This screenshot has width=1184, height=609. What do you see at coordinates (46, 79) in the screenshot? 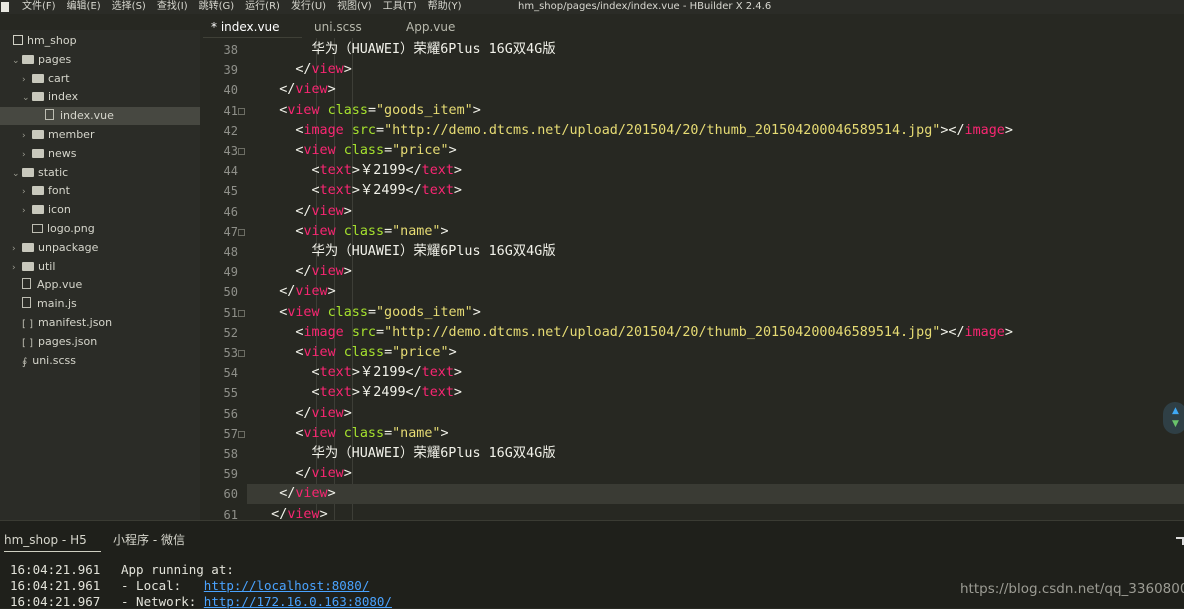
I see `tree-item: › cart` at bounding box center [46, 79].